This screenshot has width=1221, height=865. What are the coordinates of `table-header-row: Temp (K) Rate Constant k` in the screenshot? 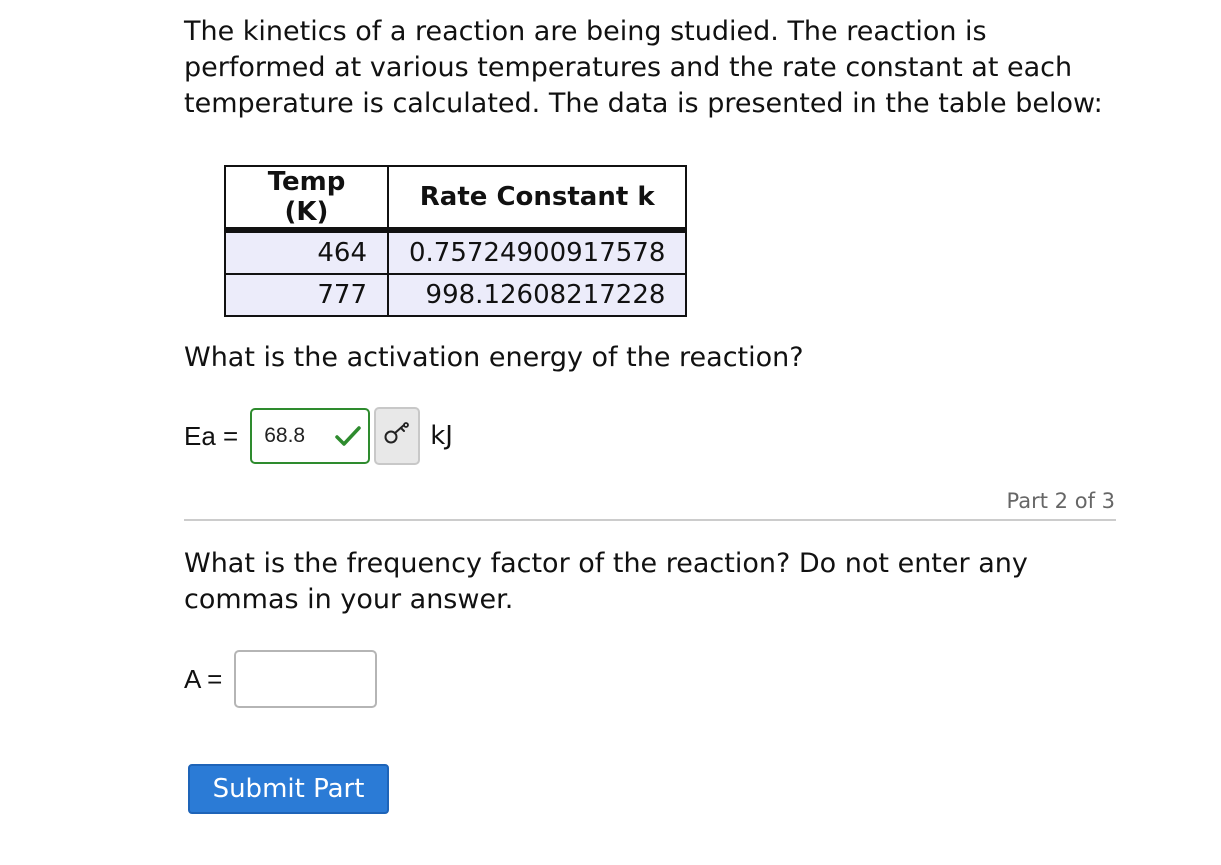 It's located at (456, 199).